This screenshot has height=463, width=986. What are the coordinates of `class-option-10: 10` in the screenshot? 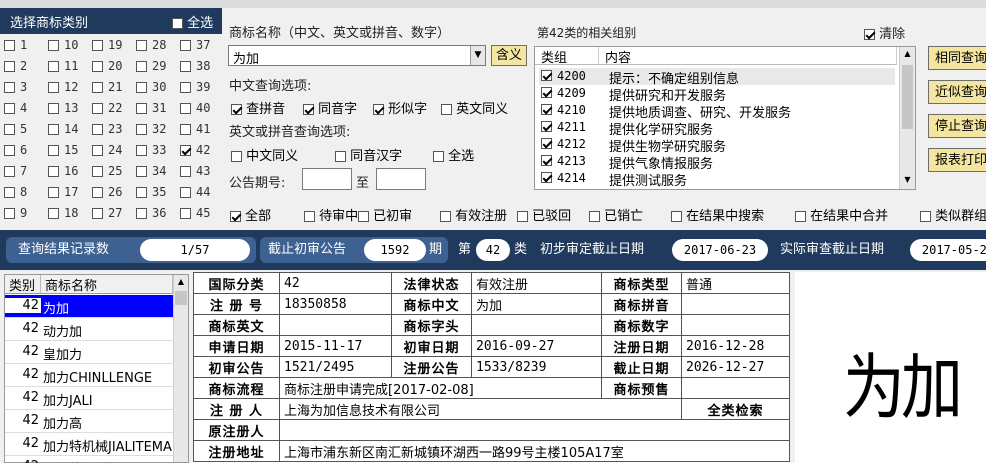 It's located at (63, 48).